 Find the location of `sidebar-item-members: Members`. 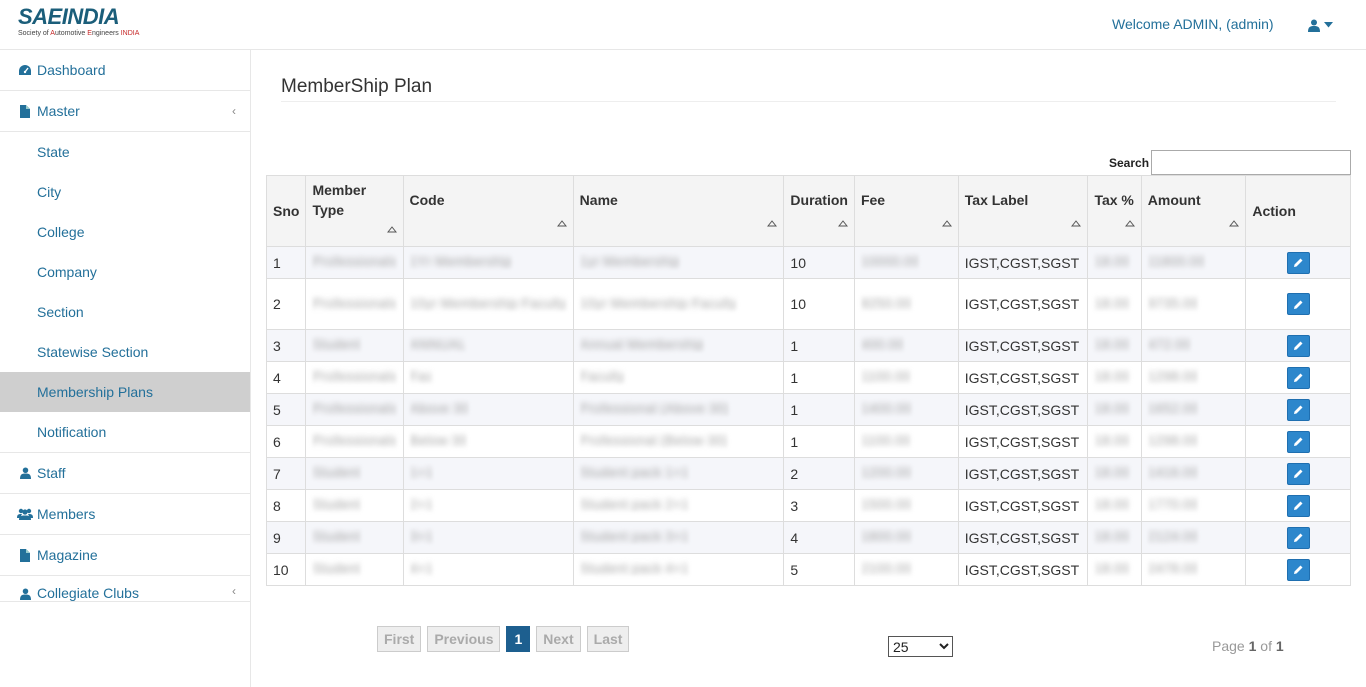

sidebar-item-members: Members is located at coordinates (125, 514).